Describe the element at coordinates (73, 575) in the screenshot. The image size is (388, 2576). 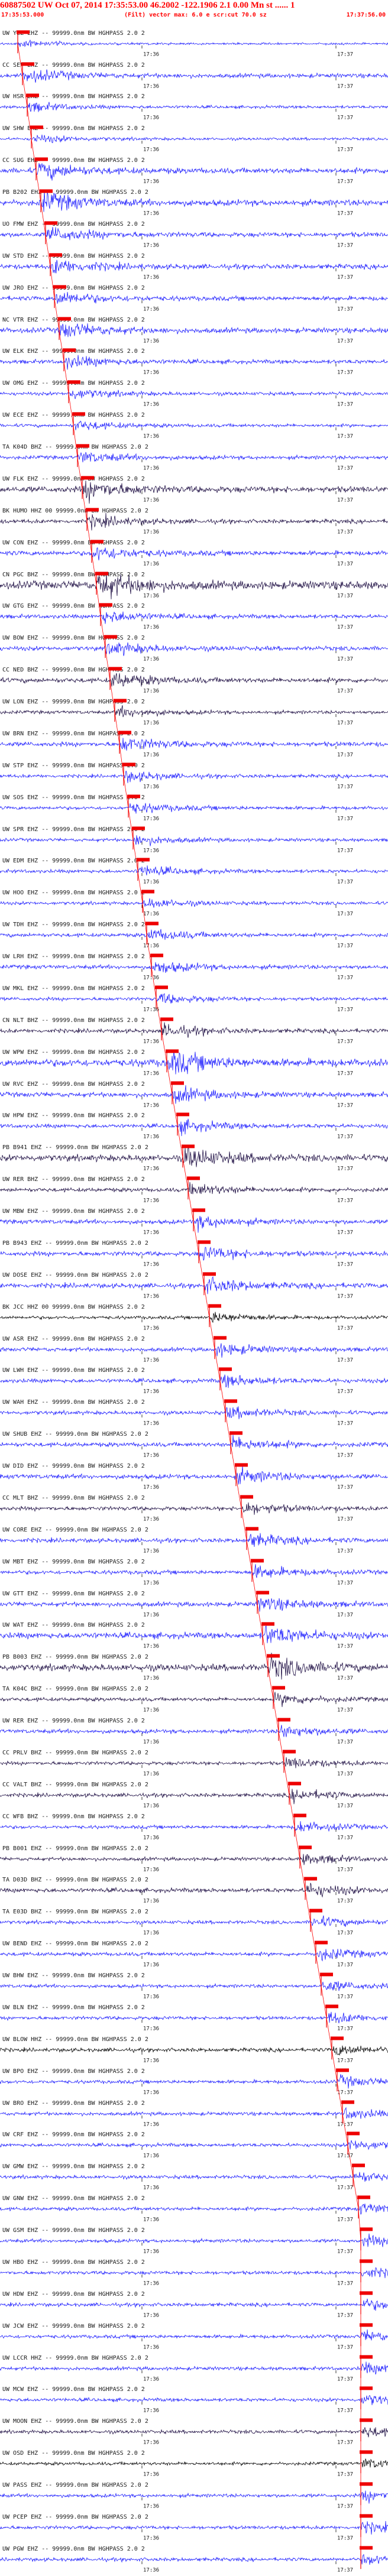
I see `trace-label: CN PGC BHZ -- 99999.0nm BW HGHPASS 2.0 2` at that location.